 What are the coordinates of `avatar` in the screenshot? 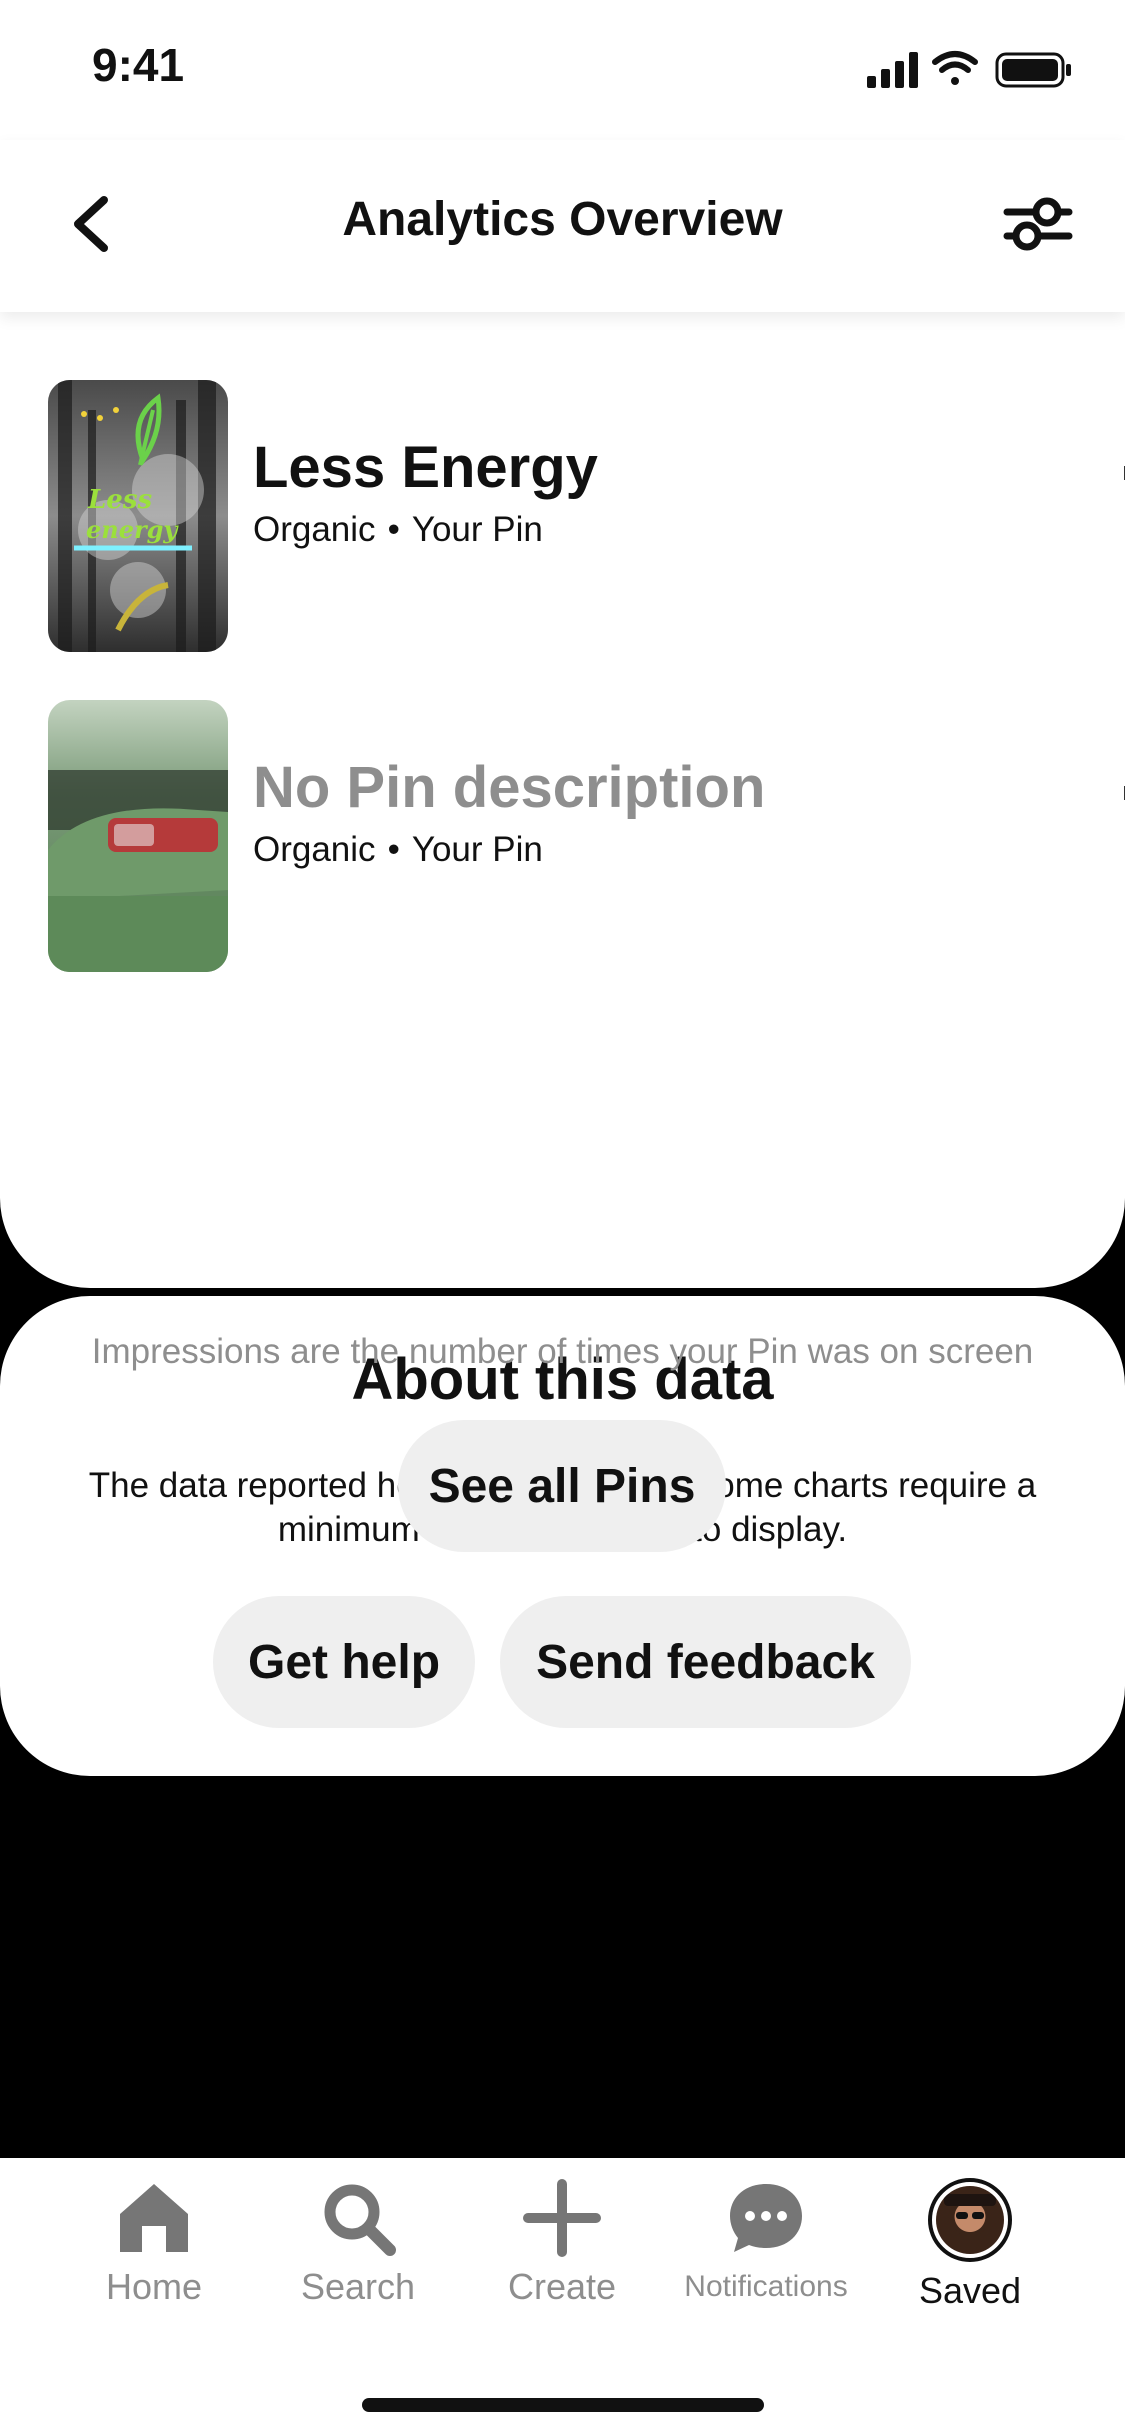 It's located at (970, 2220).